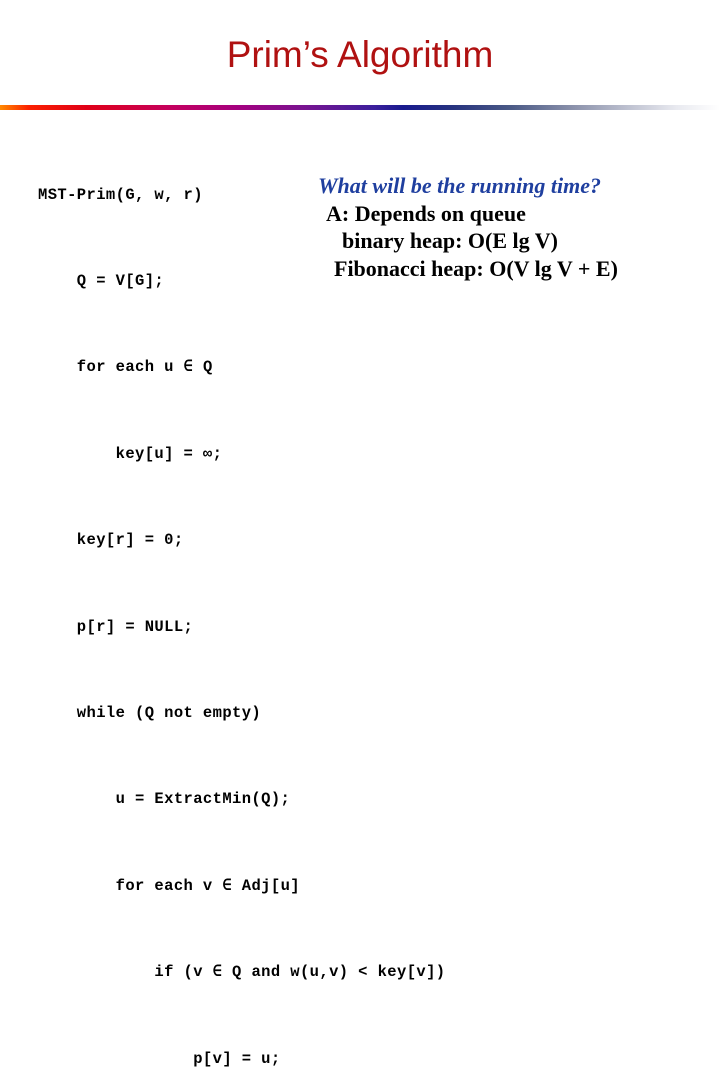 Image resolution: width=720 pixels, height=1080 pixels. Describe the element at coordinates (169, 885) in the screenshot. I see `code-line: for each v ∈ Adj[u]` at that location.